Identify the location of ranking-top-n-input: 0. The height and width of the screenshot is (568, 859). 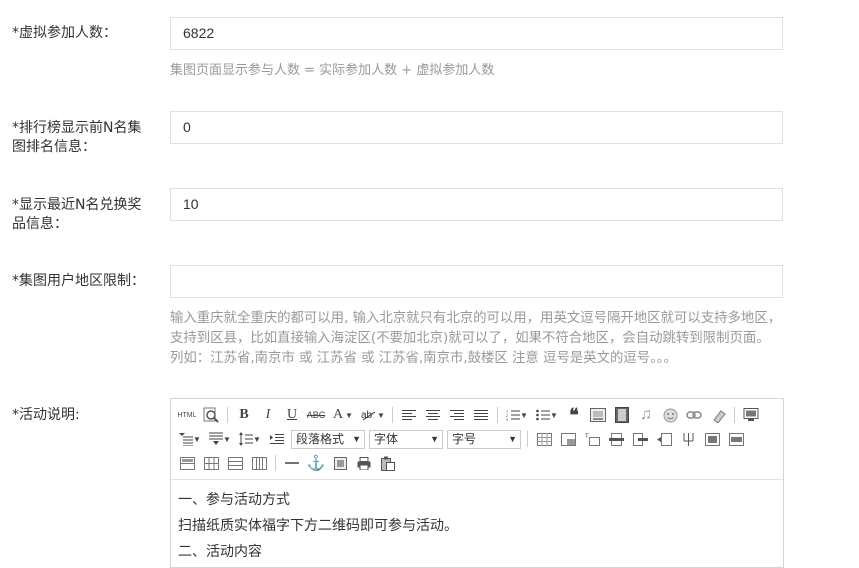
(476, 127).